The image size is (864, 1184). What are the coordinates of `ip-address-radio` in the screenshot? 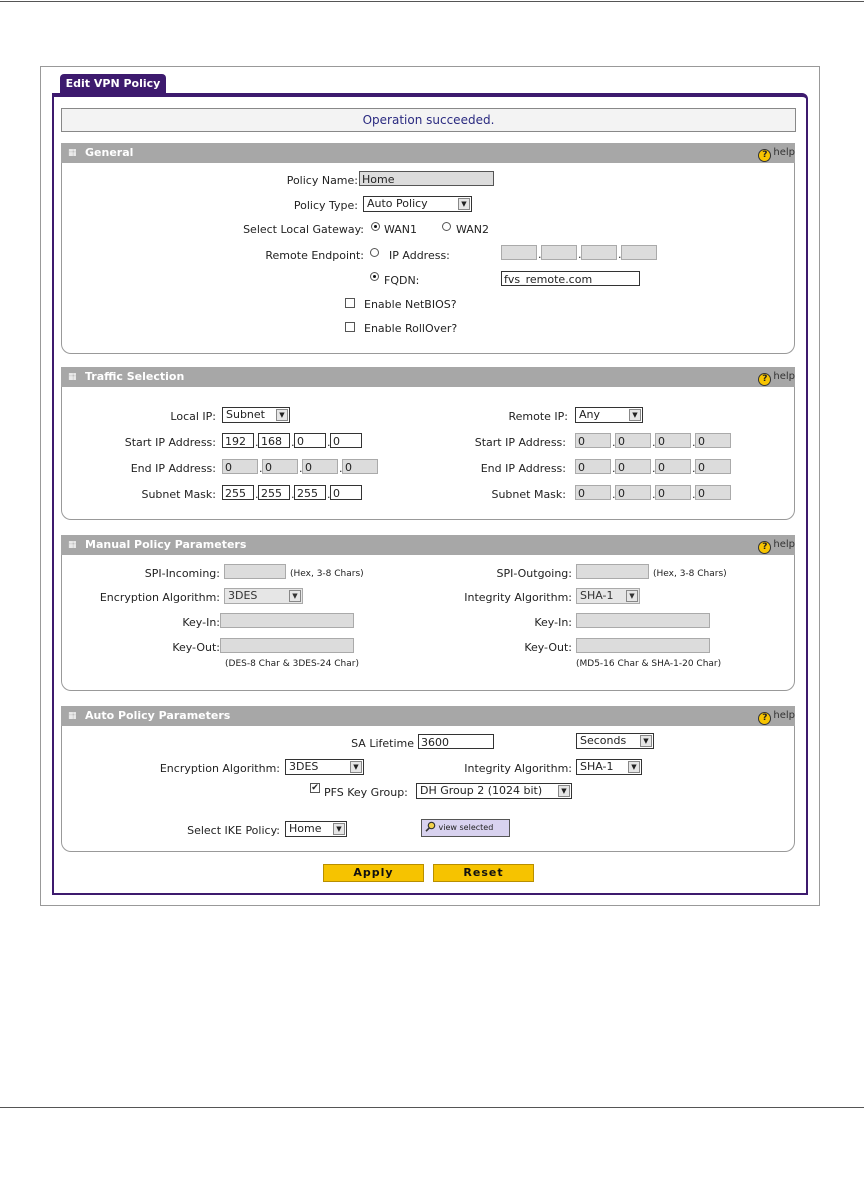 It's located at (374, 252).